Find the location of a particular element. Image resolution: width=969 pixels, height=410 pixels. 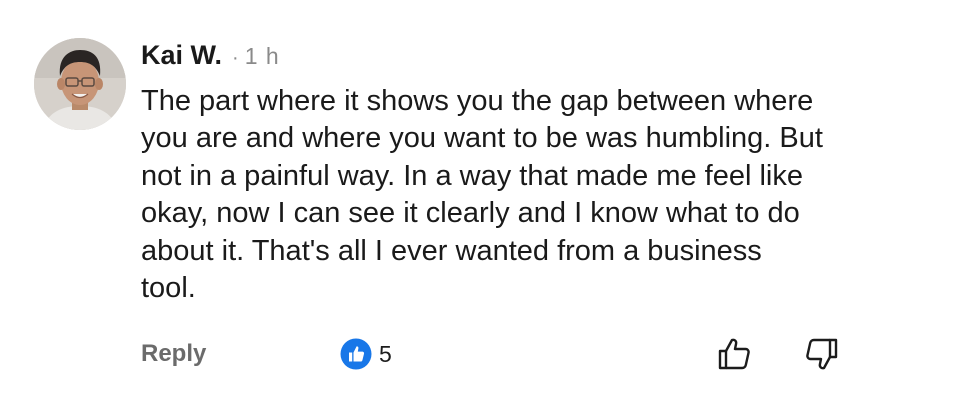

like-button is located at coordinates (735, 354).